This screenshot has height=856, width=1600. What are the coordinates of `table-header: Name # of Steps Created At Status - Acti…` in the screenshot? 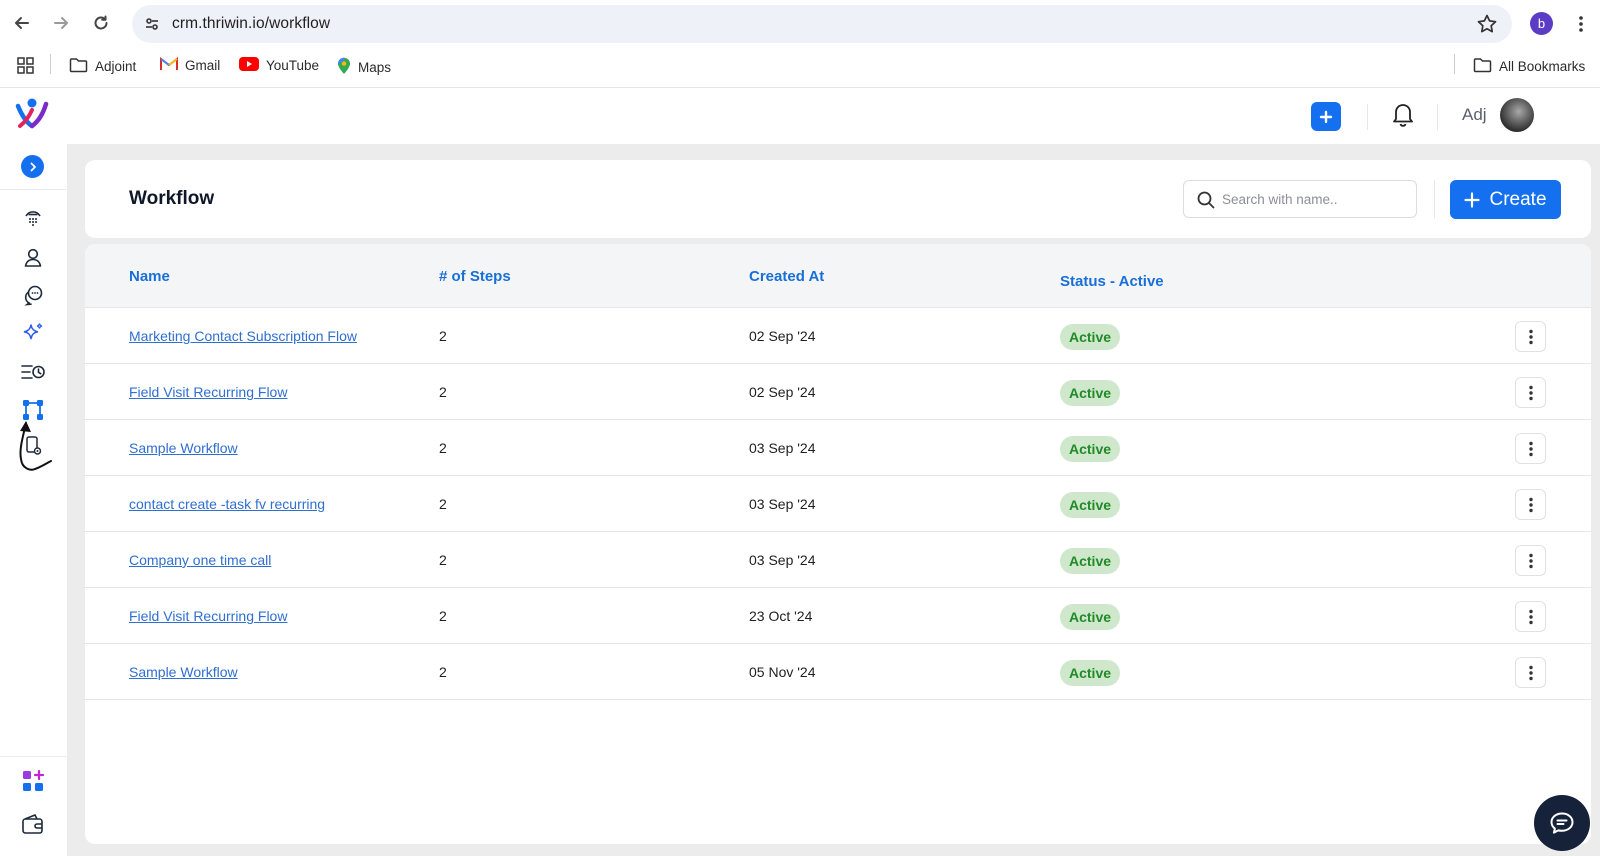 It's located at (838, 276).